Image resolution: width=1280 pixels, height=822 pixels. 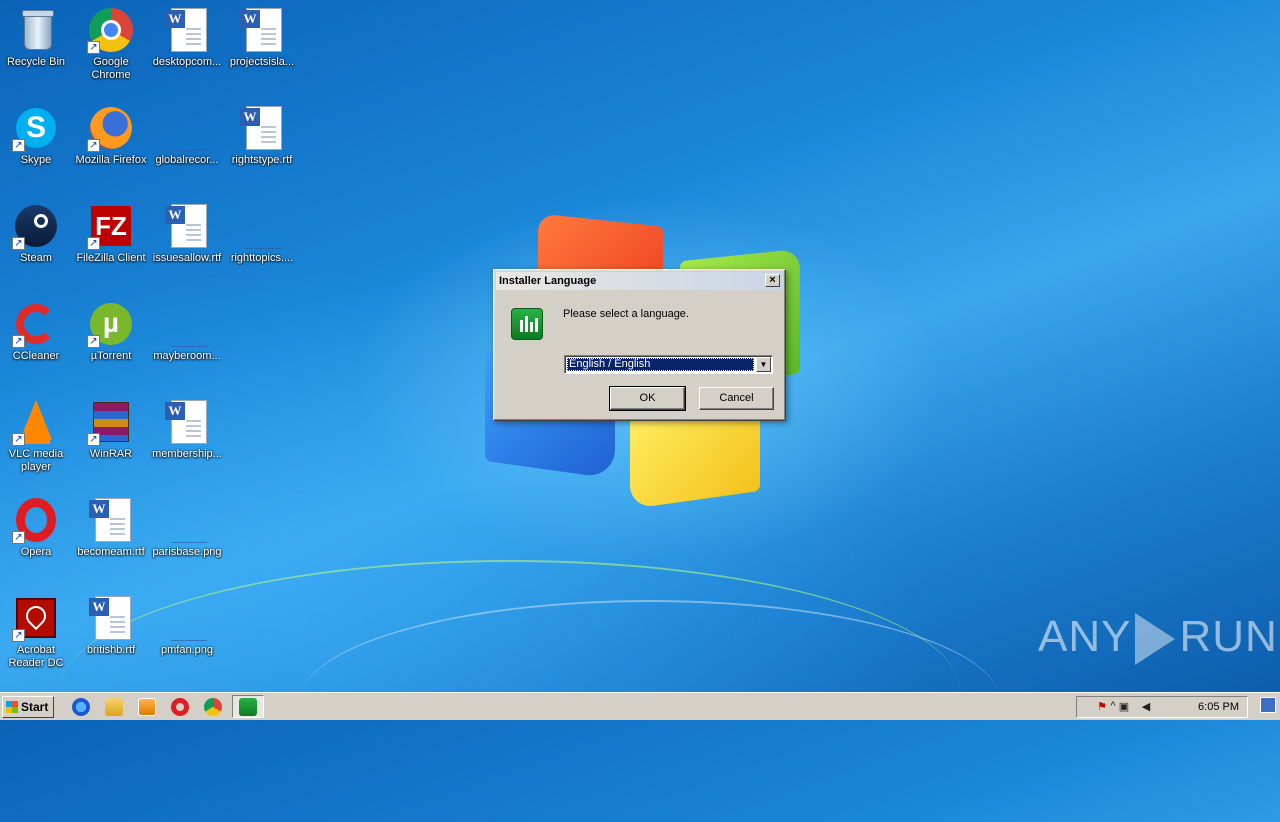 What do you see at coordinates (36, 324) in the screenshot?
I see `ccleaner-icon: ↗` at bounding box center [36, 324].